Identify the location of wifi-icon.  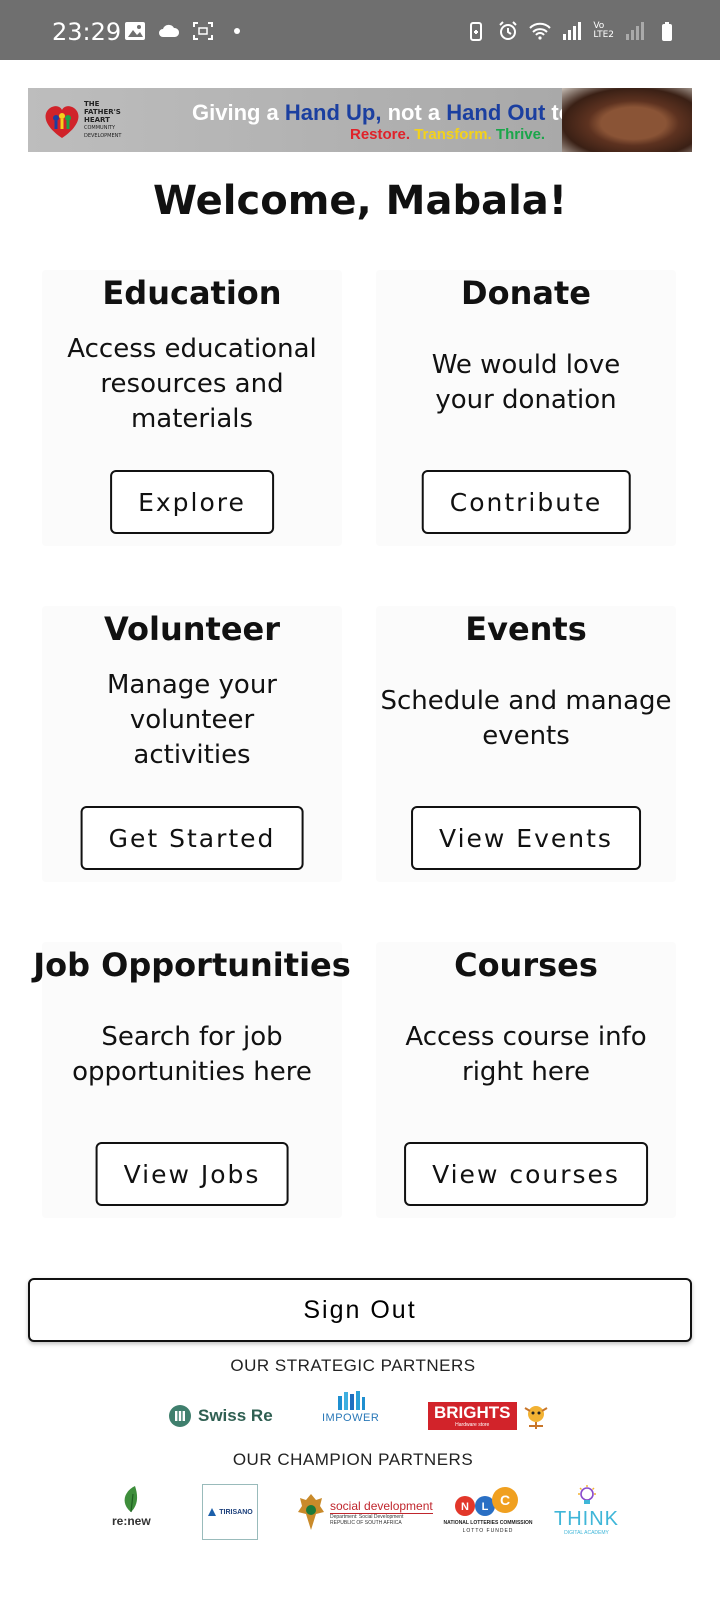
(540, 31).